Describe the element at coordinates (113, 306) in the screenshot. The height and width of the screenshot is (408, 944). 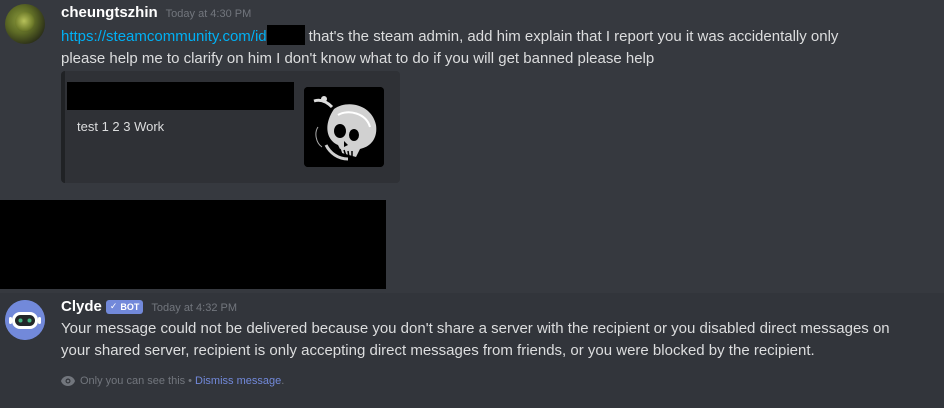
I see `checkmark-icon: ✓` at that location.